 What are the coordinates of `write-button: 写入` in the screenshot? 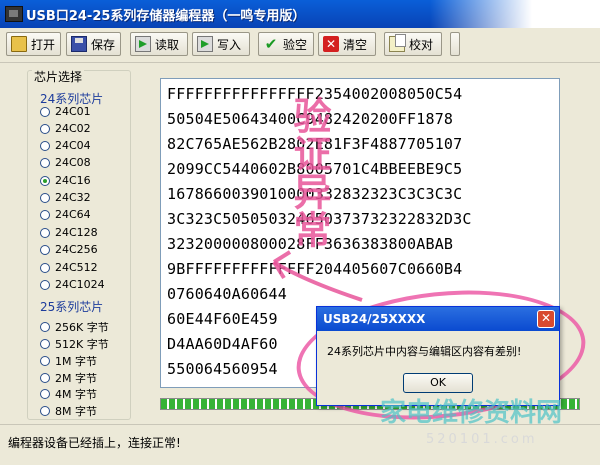 It's located at (221, 44).